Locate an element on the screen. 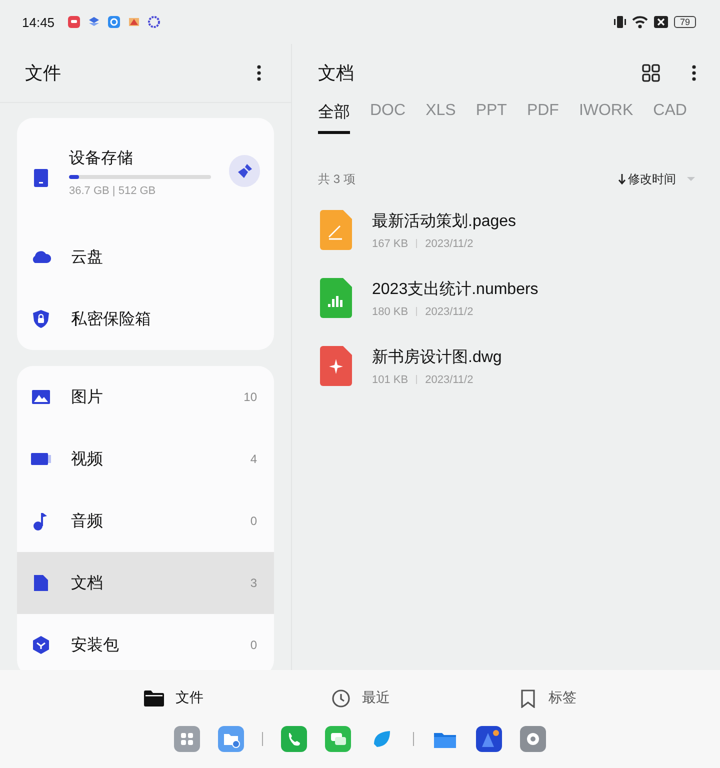  drawing-file-icon is located at coordinates (336, 366).